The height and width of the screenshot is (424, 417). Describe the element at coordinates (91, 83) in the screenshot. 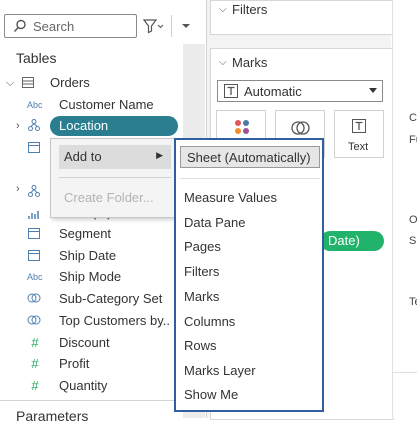

I see `table-orders: ⌵ Orders` at that location.